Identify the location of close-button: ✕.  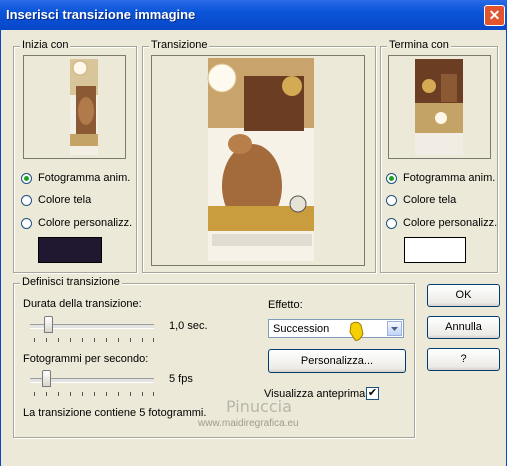
(494, 15).